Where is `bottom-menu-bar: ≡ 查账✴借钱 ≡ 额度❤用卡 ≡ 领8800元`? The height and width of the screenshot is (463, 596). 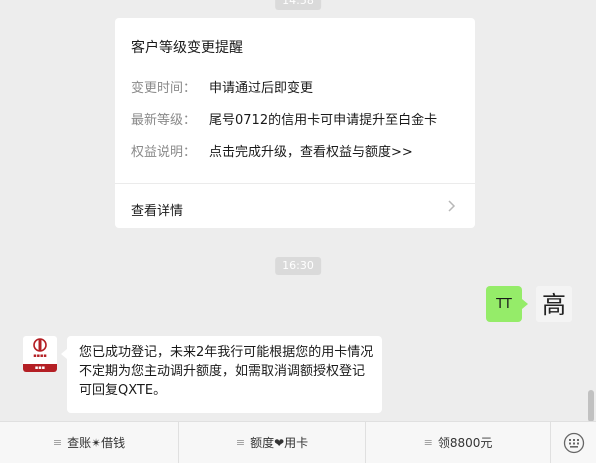
bottom-menu-bar: ≡ 查账✴借钱 ≡ 额度❤用卡 ≡ 领8800元 is located at coordinates (298, 442).